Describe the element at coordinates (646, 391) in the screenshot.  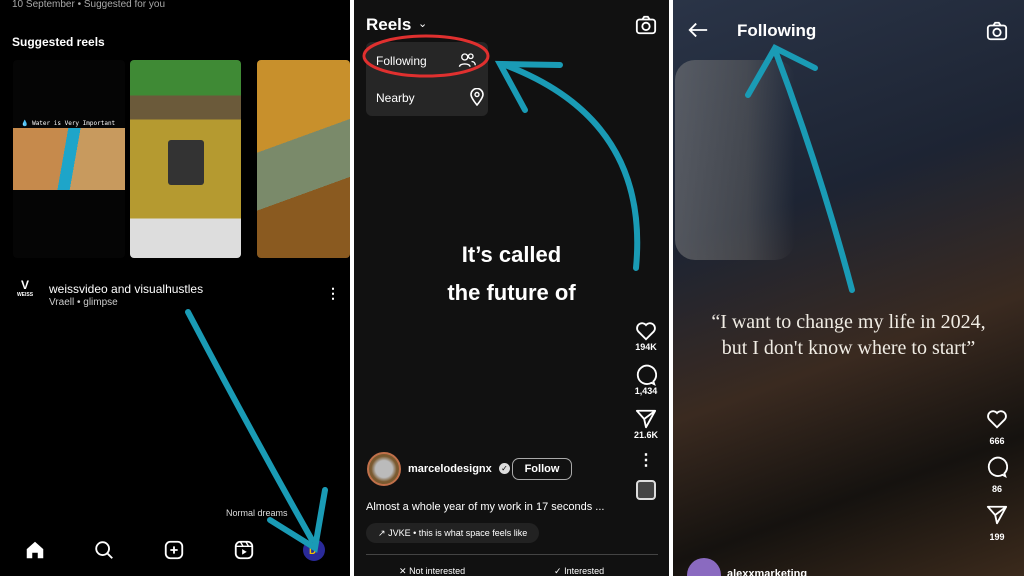
I see `comment-count: 1,434` at that location.